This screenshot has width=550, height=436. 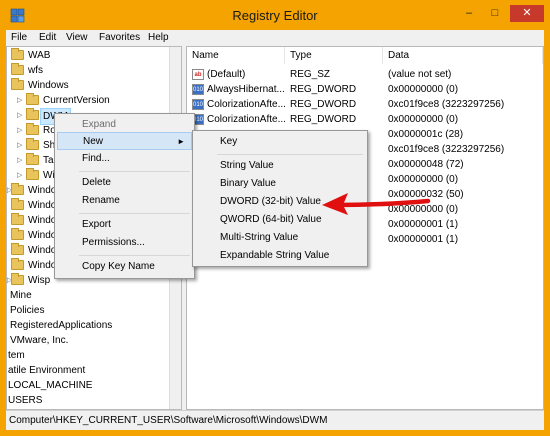 What do you see at coordinates (16, 355) in the screenshot?
I see `tree-item-label: tem` at bounding box center [16, 355].